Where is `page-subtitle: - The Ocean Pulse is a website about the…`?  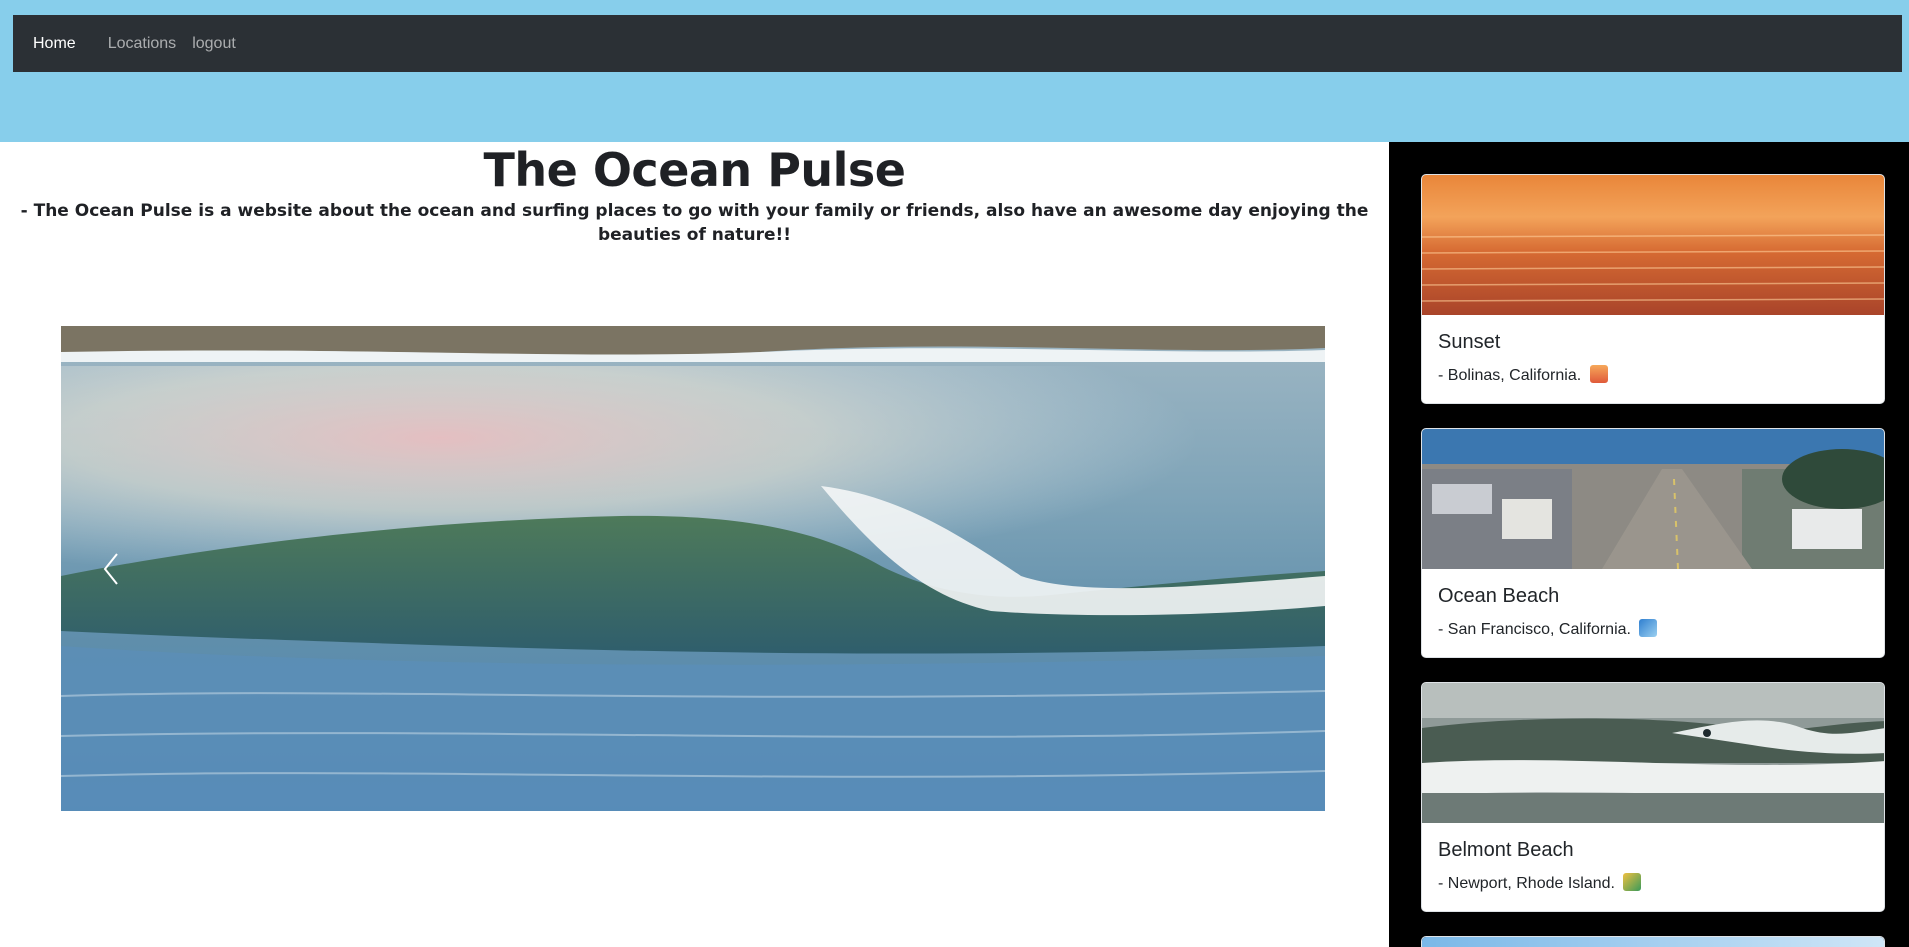
page-subtitle: - The Ocean Pulse is a website about the… is located at coordinates (694, 223).